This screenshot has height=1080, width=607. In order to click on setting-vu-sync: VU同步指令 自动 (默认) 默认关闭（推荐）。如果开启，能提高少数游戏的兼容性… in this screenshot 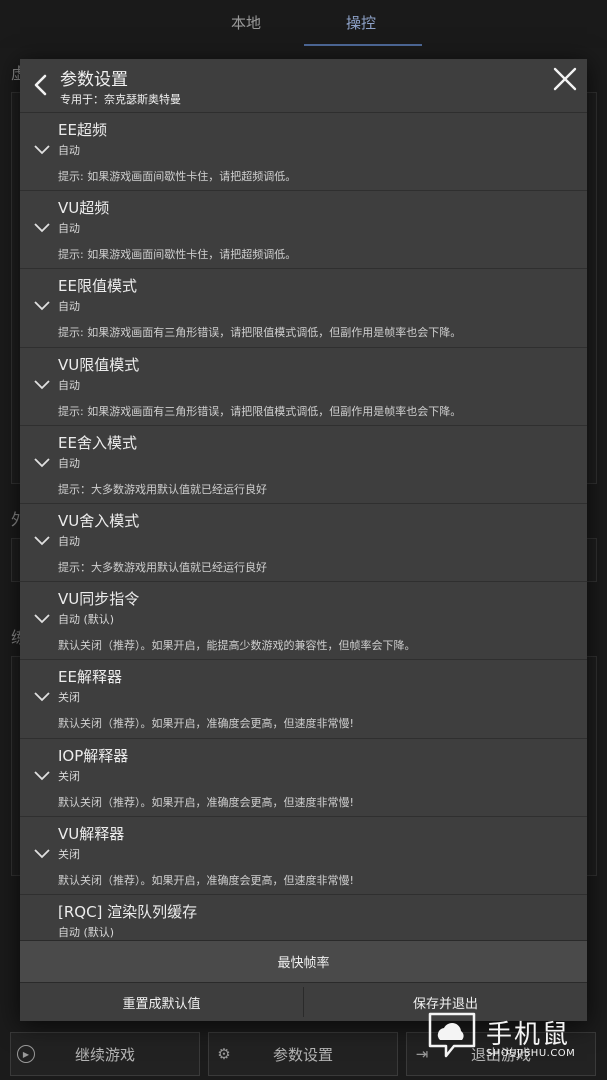, I will do `click(303, 621)`.